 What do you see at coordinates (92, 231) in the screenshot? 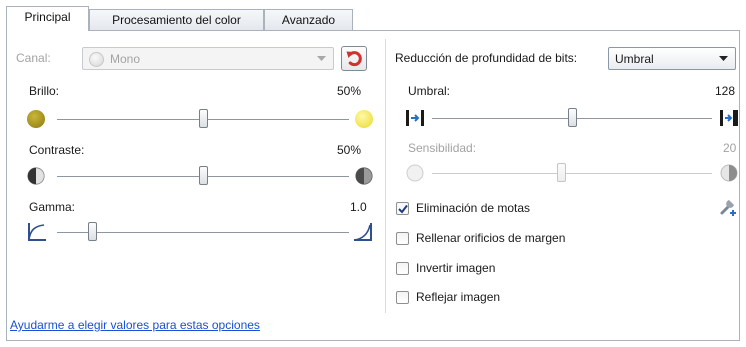
I see `gamma-slider-thumb` at bounding box center [92, 231].